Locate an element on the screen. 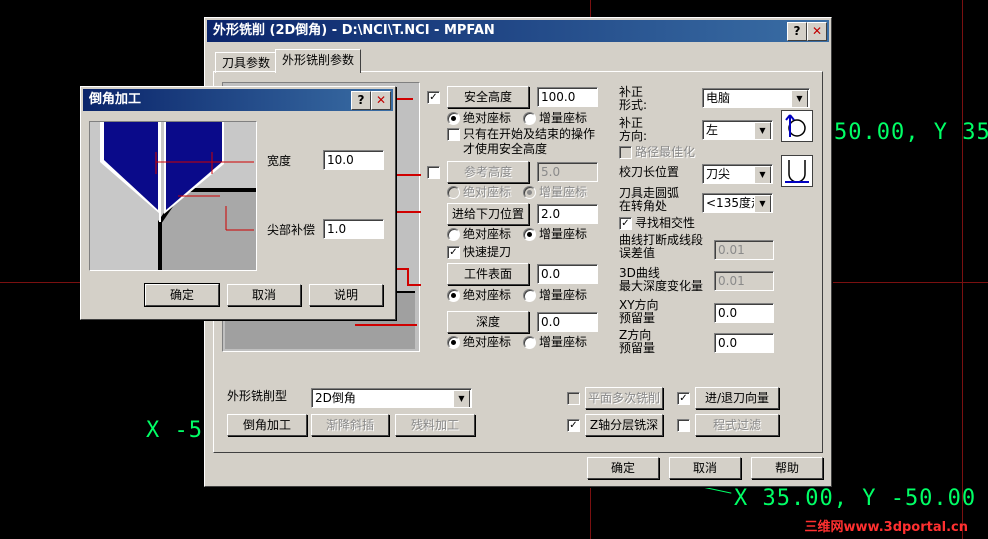  comp-direction-graphic is located at coordinates (795, 125).